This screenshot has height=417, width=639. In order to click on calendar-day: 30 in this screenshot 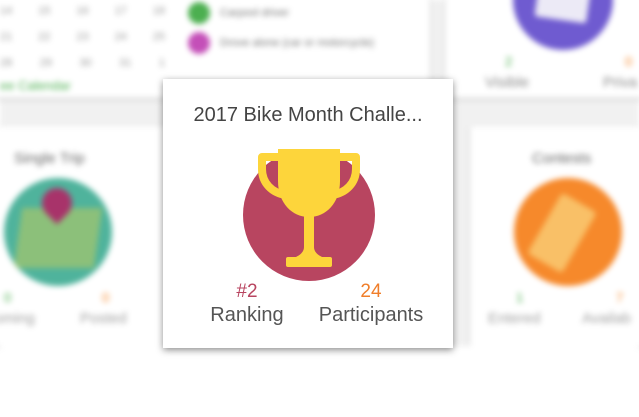, I will do `click(85, 63)`.